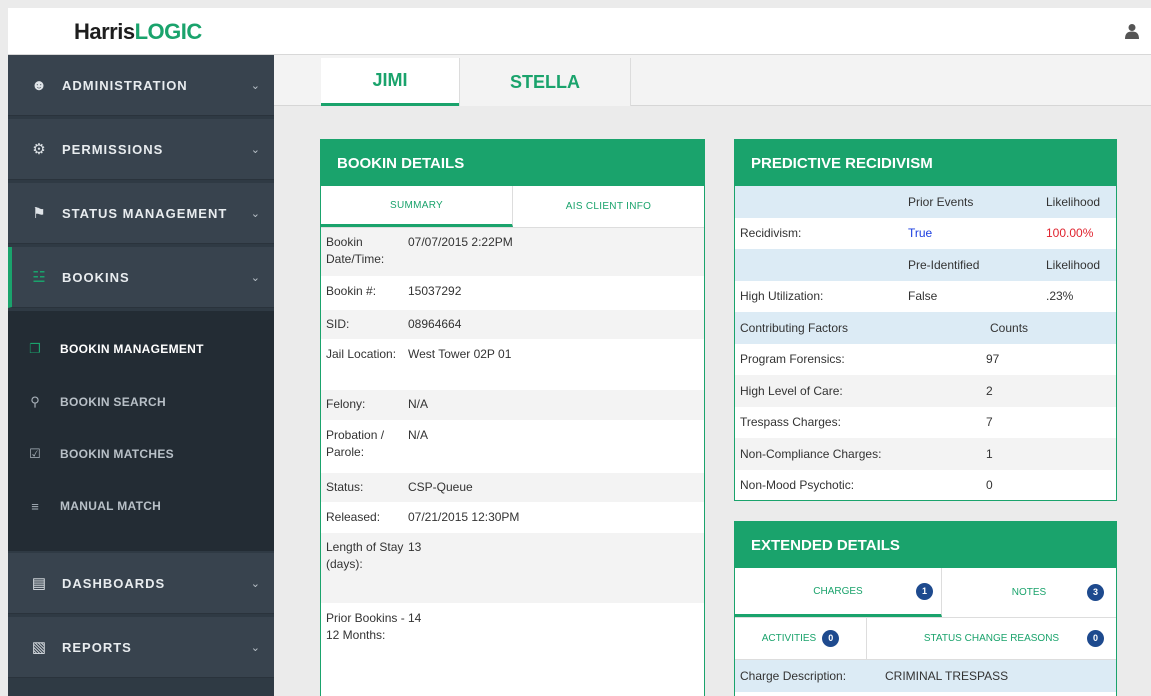 This screenshot has height=696, width=1151. Describe the element at coordinates (365, 555) in the screenshot. I see `detail-key: Length of Stay (days):` at that location.